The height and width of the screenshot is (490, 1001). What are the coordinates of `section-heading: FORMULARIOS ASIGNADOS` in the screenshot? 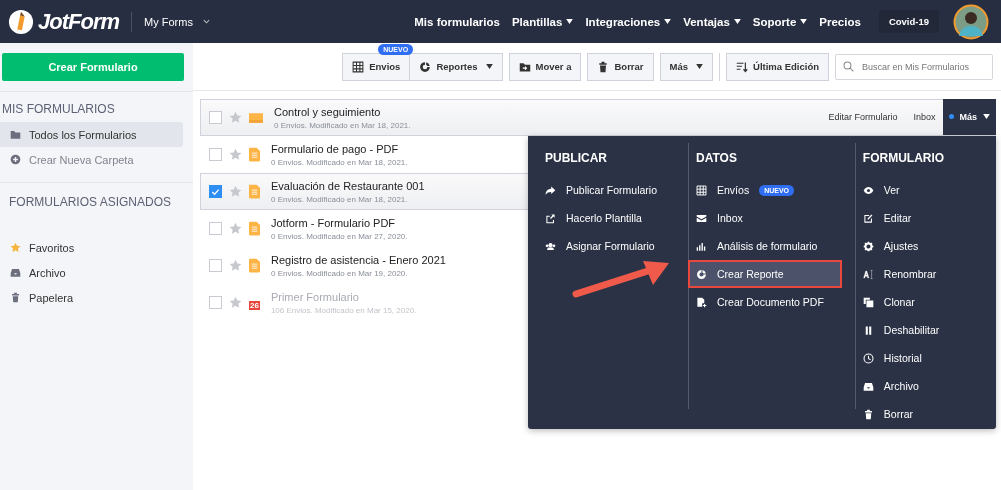 It's located at (90, 203).